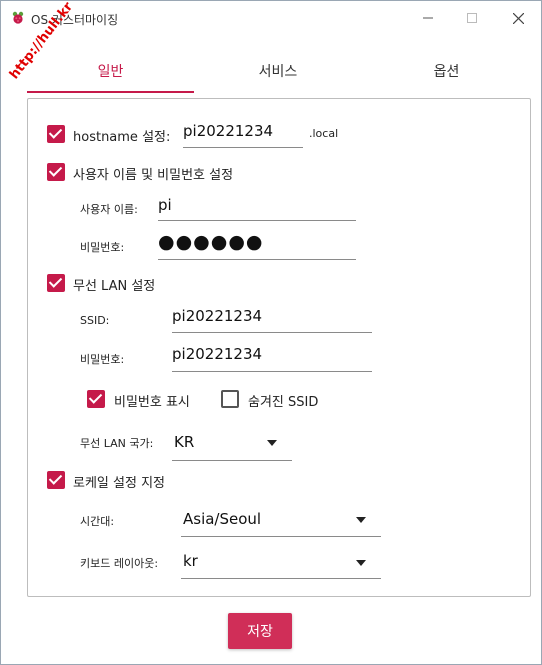 Image resolution: width=542 pixels, height=665 pixels. I want to click on wifi-country-select: KR, so click(184, 442).